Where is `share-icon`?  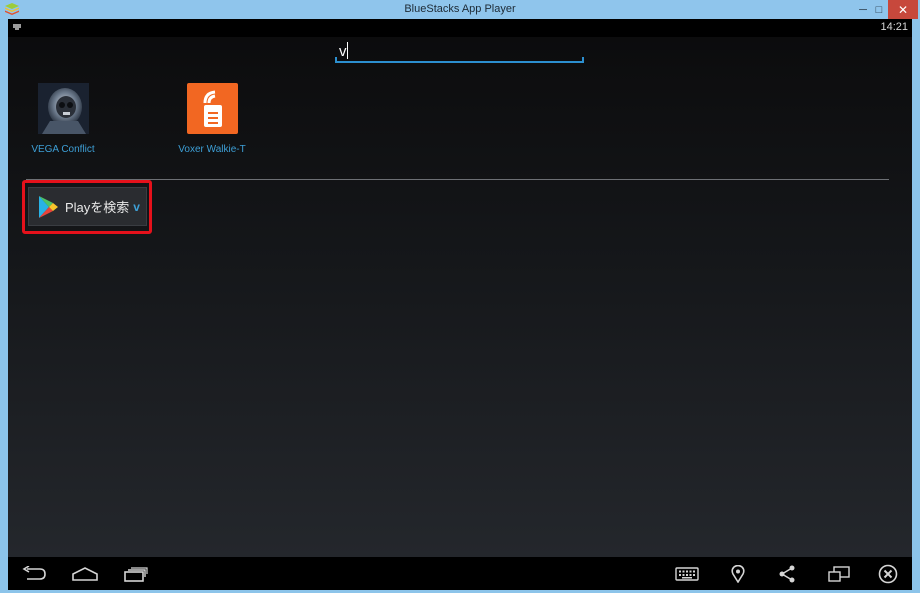 share-icon is located at coordinates (787, 574).